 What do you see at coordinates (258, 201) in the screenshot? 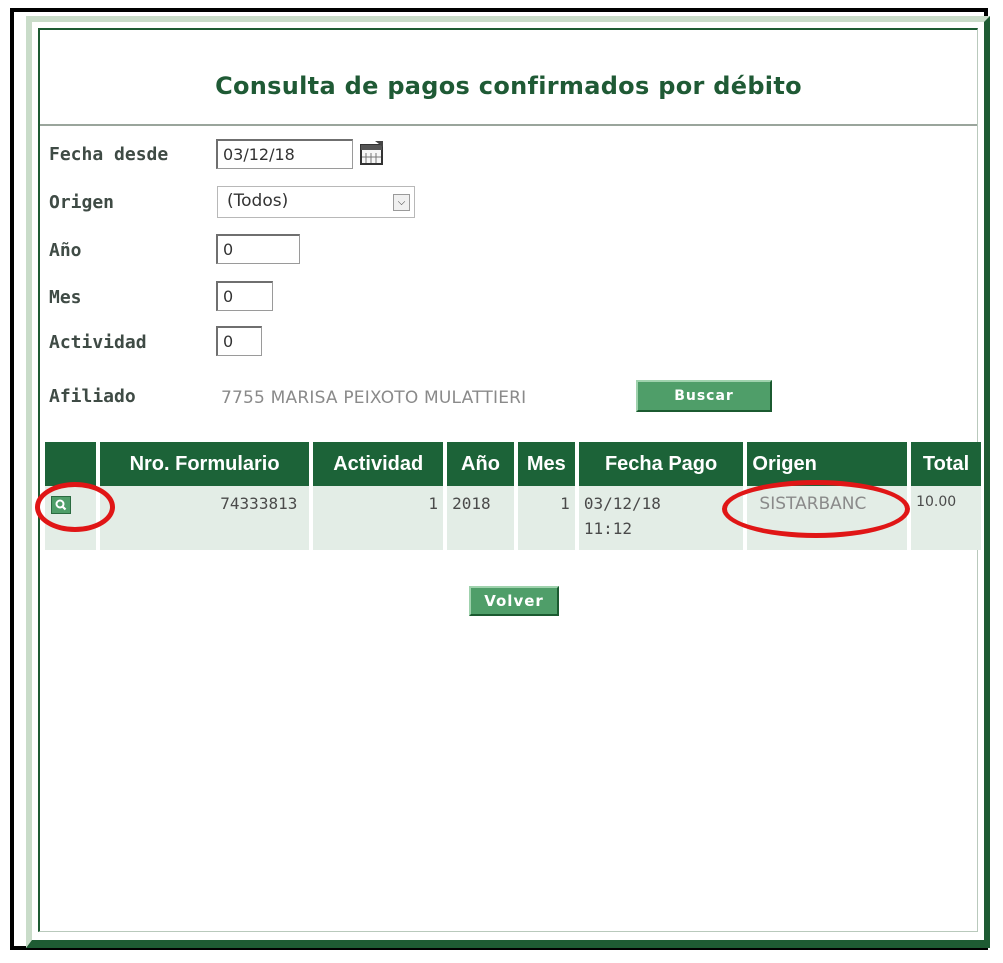
I see `origen-select-value: (Todos)` at bounding box center [258, 201].